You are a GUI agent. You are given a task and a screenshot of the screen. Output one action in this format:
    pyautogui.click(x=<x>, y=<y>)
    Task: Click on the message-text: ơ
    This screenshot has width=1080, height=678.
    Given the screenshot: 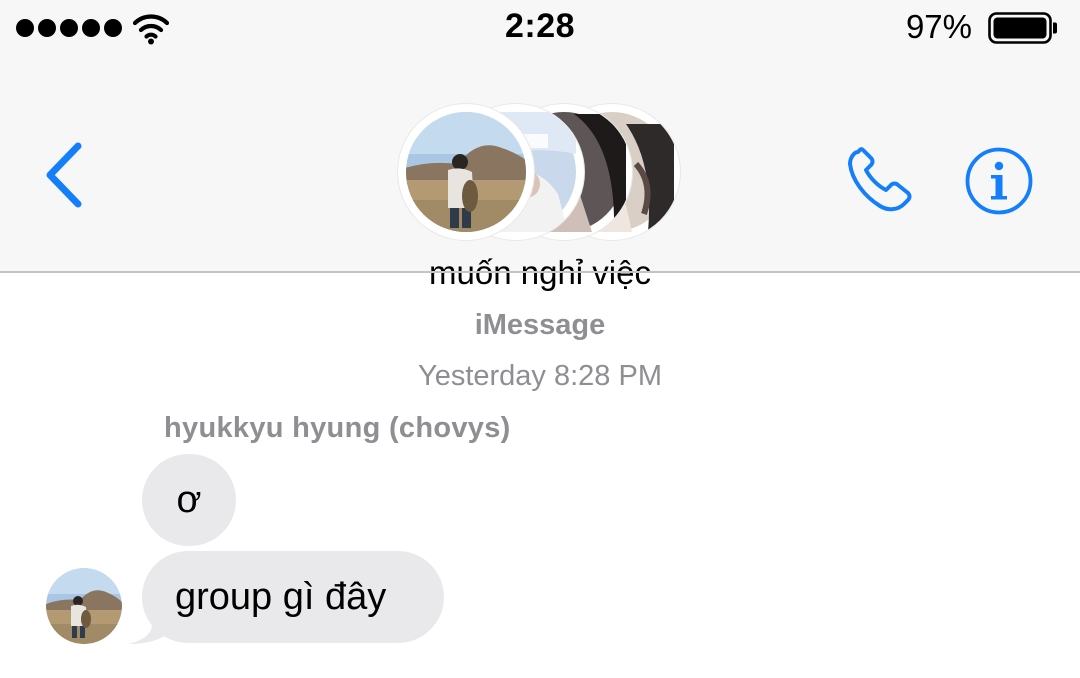 What is the action you would take?
    pyautogui.click(x=189, y=500)
    